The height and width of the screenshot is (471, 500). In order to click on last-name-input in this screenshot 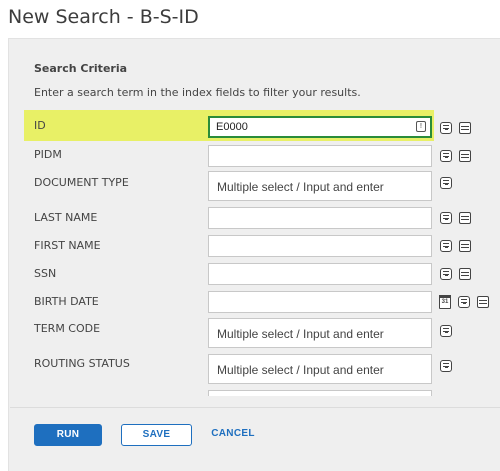, I will do `click(320, 218)`.